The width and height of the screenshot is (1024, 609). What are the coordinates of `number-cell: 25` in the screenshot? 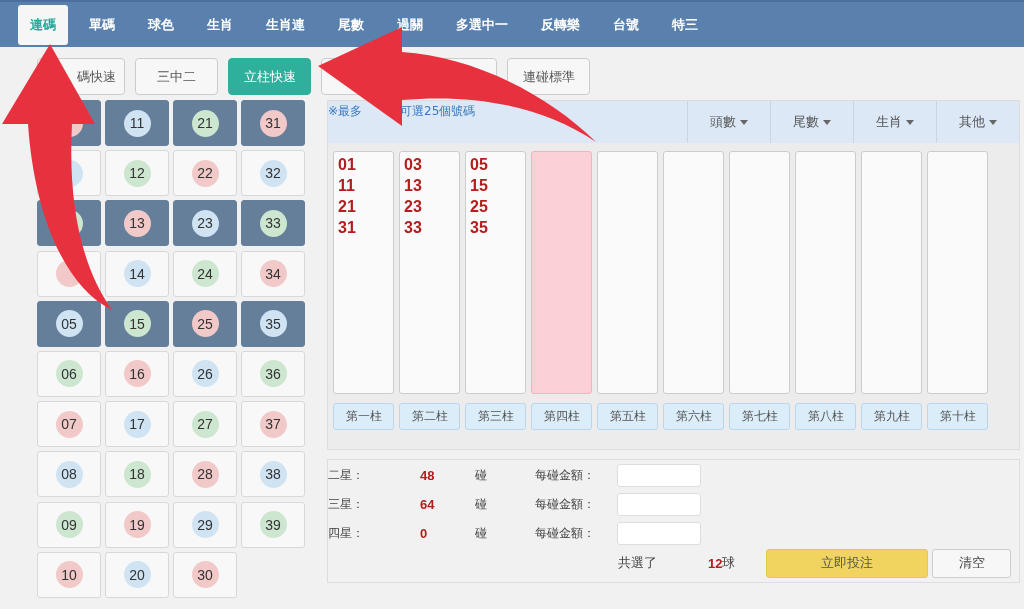 It's located at (205, 323).